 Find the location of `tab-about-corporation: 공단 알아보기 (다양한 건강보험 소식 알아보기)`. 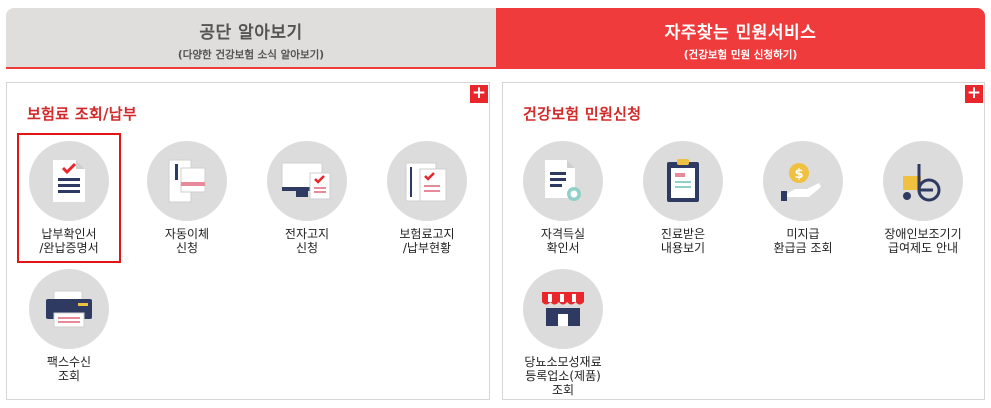

tab-about-corporation: 공단 알아보기 (다양한 건강보험 소식 알아보기) is located at coordinates (251, 38).